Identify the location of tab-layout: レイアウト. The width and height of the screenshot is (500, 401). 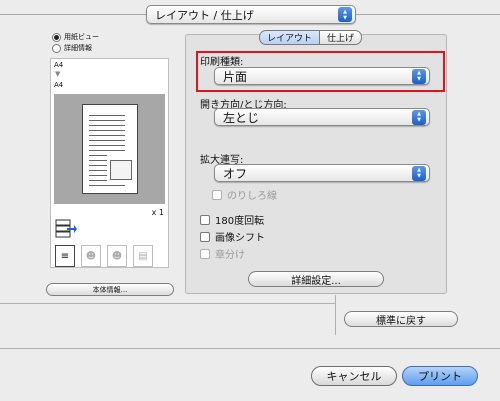
(290, 37).